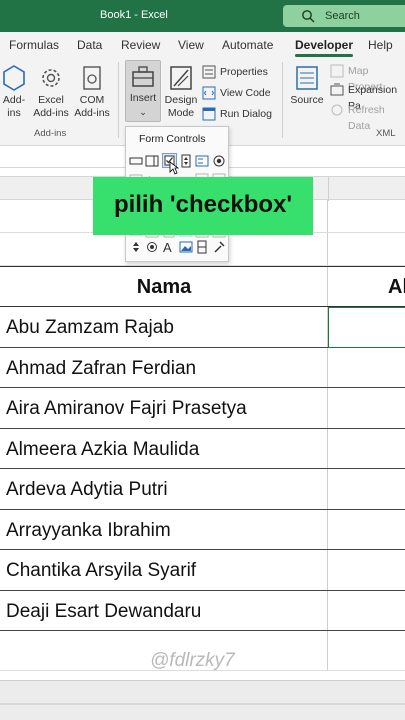 The height and width of the screenshot is (720, 405). Describe the element at coordinates (396, 287) in the screenshot. I see `header-b: Al` at that location.